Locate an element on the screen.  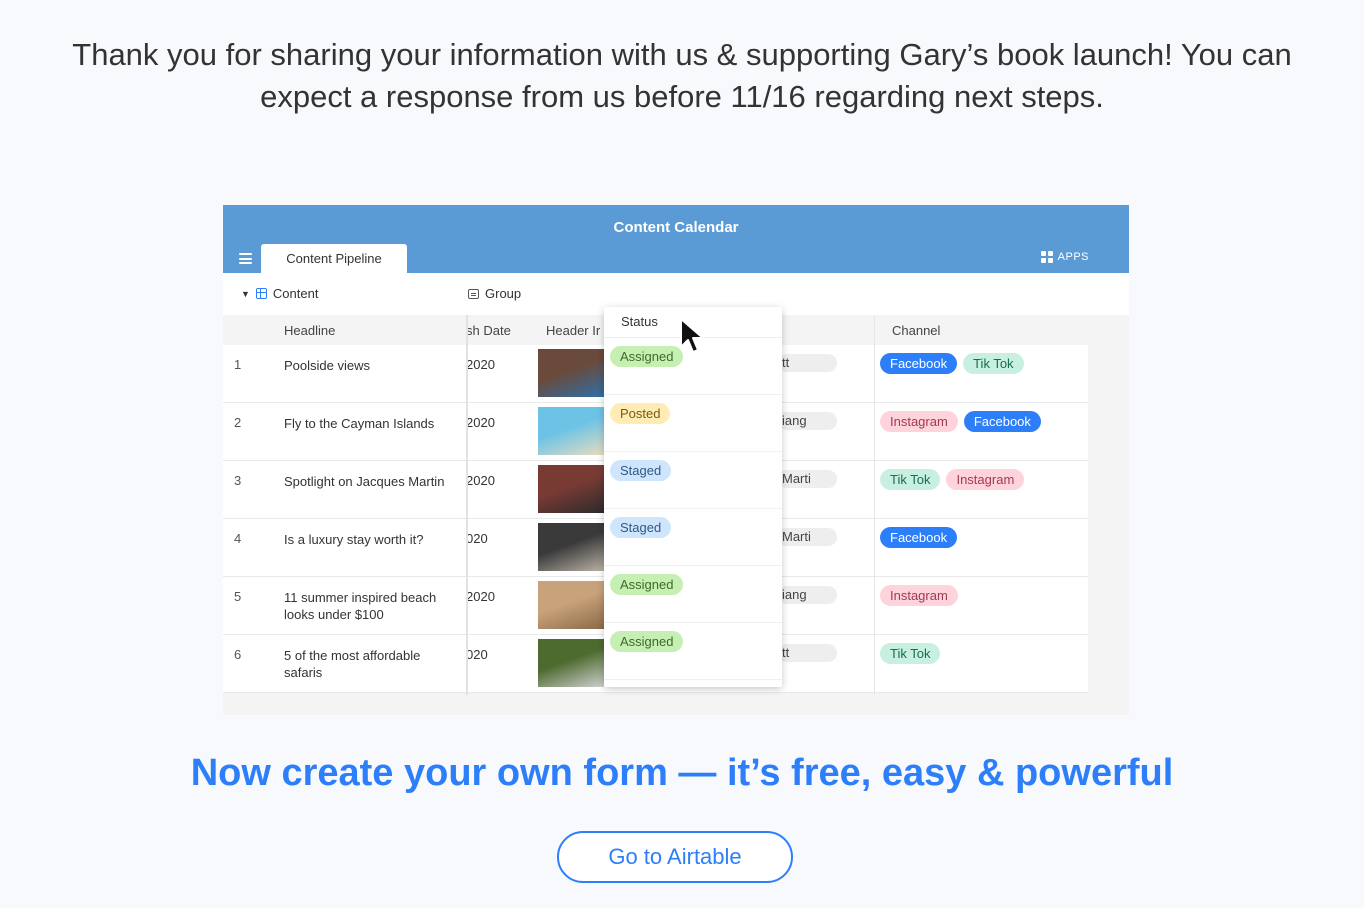
app-header: Content Calendar Content Pipeline APPS is located at coordinates (676, 239).